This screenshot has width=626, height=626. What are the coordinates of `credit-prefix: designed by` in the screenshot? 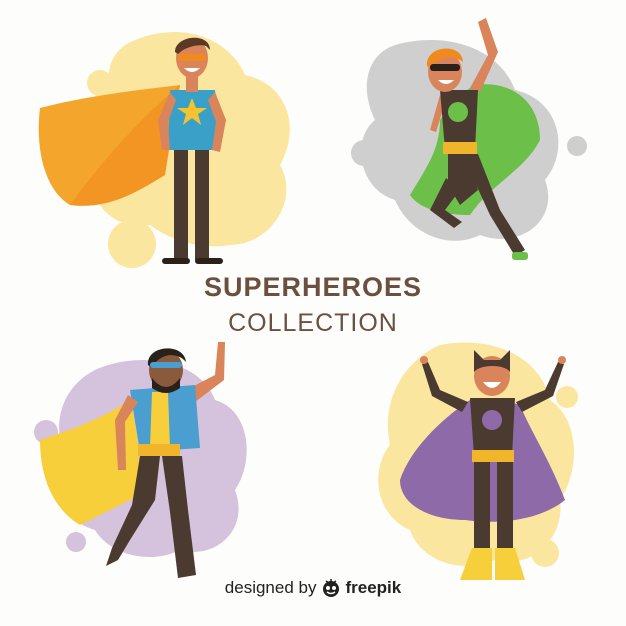 It's located at (270, 587).